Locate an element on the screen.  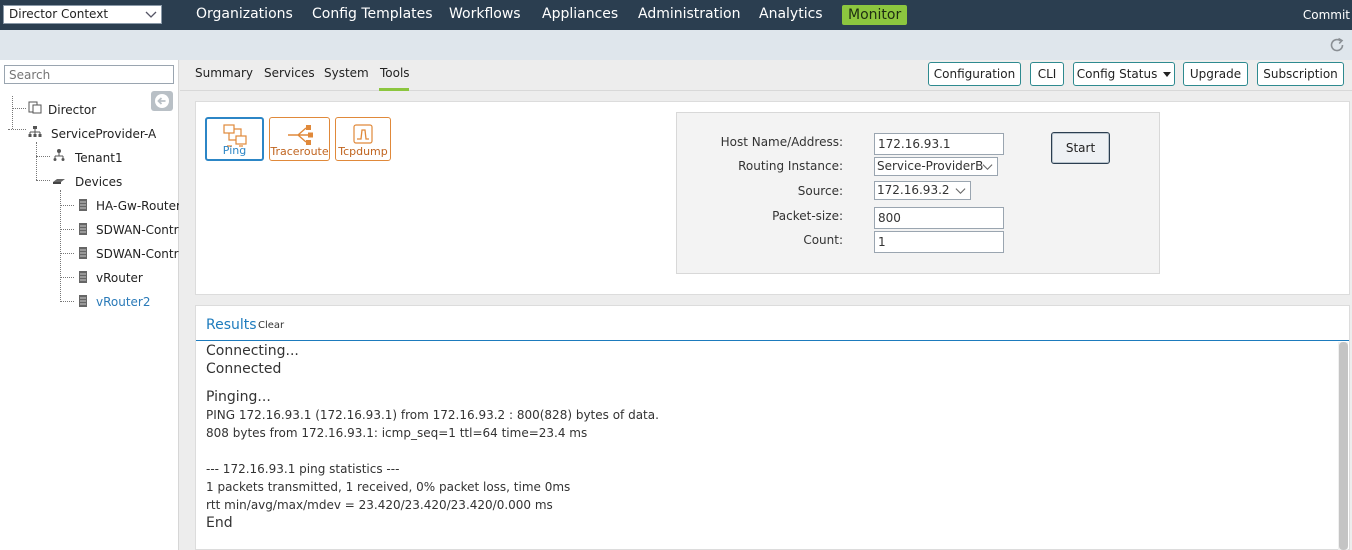
collapse-sidebar-button is located at coordinates (162, 101).